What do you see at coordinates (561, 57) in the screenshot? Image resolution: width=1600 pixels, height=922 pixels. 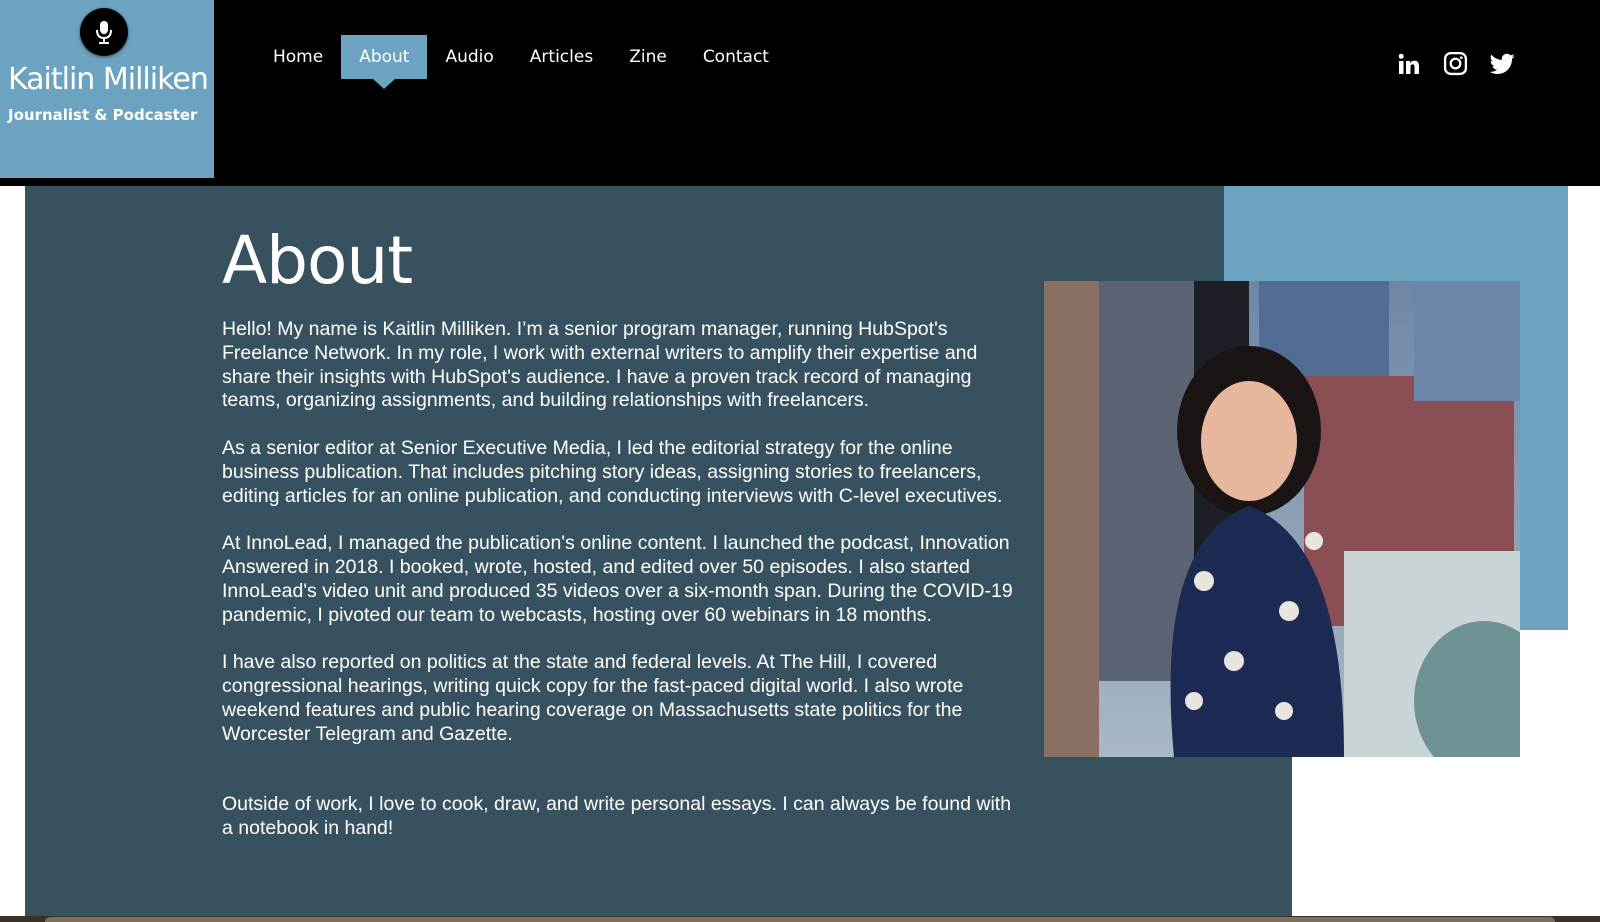 I see `nav-articles: Articles` at bounding box center [561, 57].